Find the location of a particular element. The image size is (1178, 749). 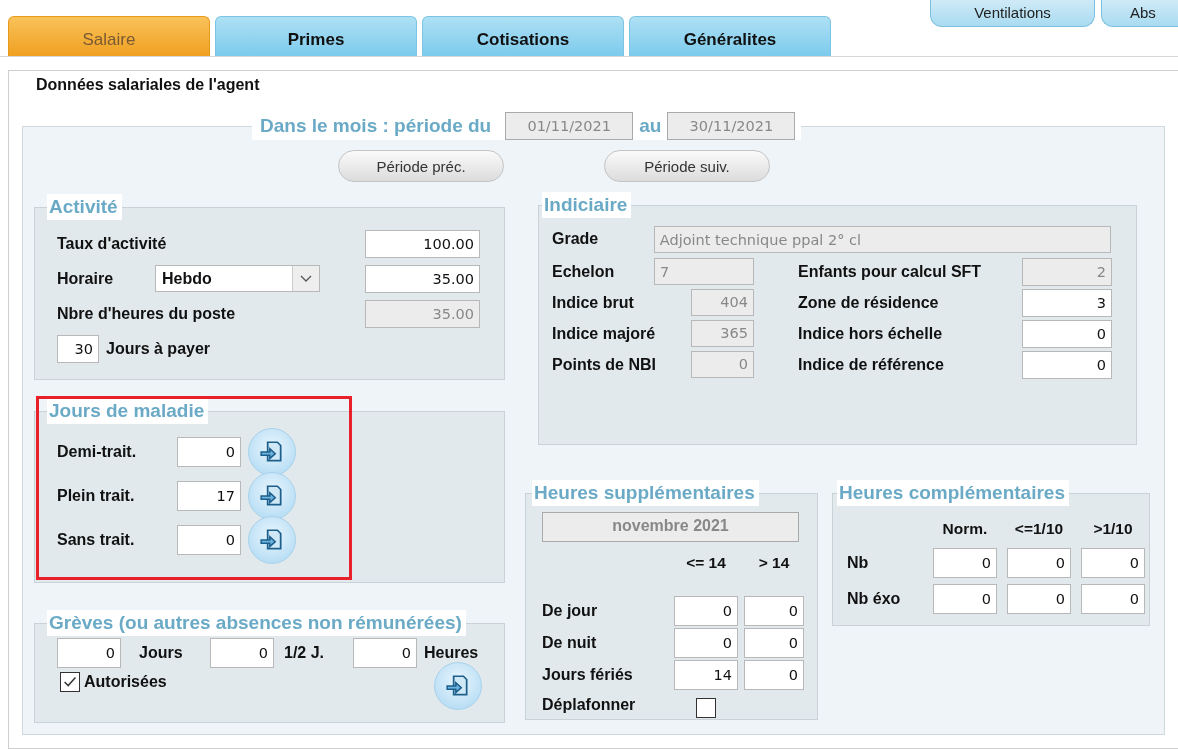

column-header: <= 14 is located at coordinates (706, 563).